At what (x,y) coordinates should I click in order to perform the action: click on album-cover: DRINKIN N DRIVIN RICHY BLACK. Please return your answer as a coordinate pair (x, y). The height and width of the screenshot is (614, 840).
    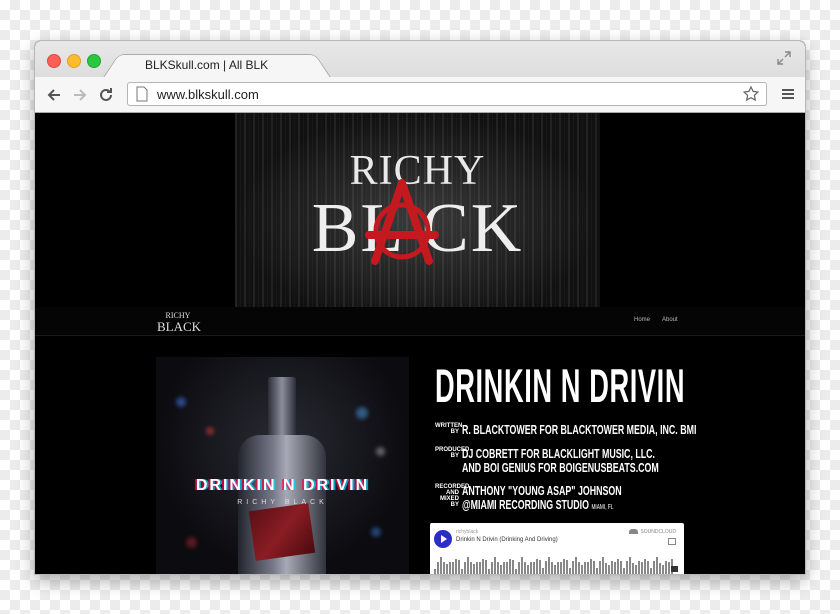
    Looking at the image, I should click on (282, 465).